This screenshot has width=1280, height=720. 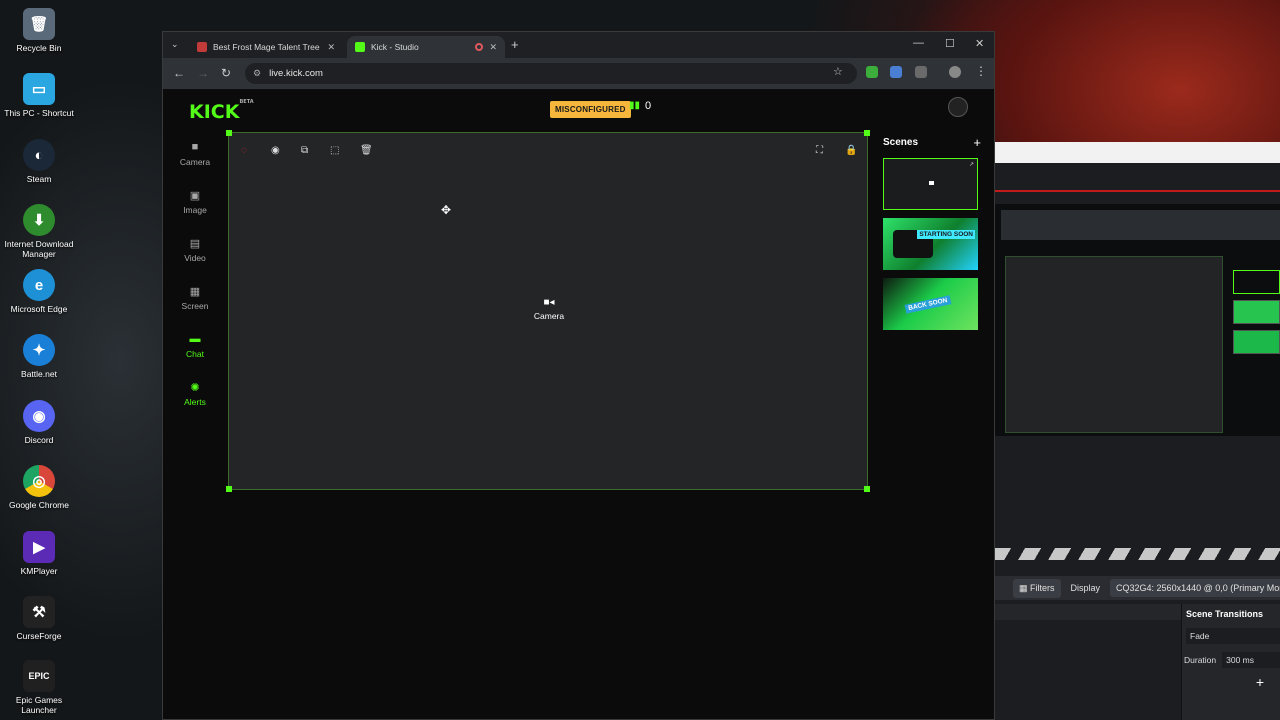 What do you see at coordinates (896, 72) in the screenshot?
I see `translate-icon` at bounding box center [896, 72].